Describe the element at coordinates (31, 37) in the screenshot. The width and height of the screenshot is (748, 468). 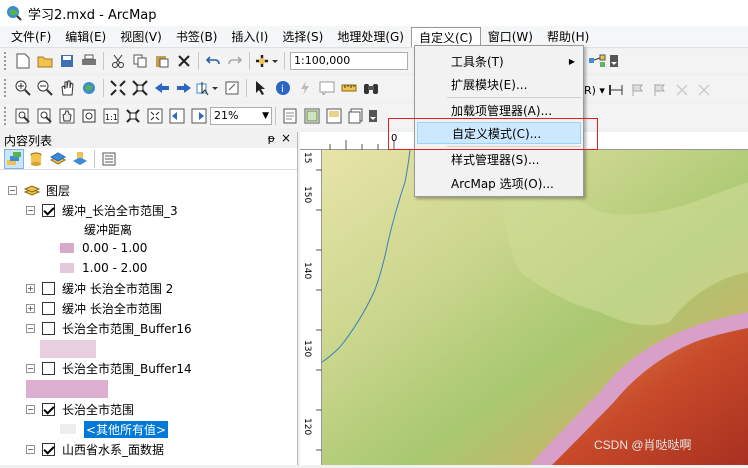
I see `menu-file: 文件(F)` at that location.